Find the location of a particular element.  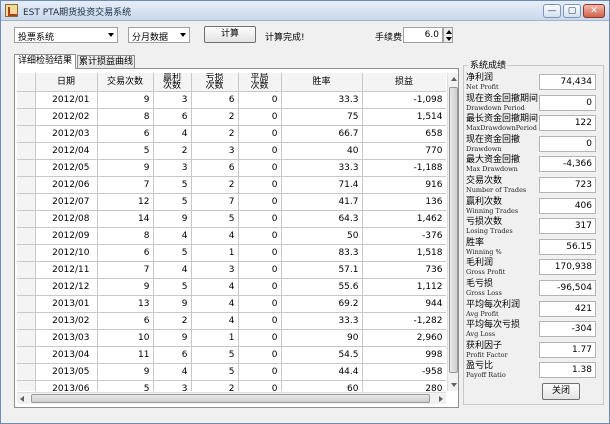

horizontal-scroll-thumb is located at coordinates (230, 398).